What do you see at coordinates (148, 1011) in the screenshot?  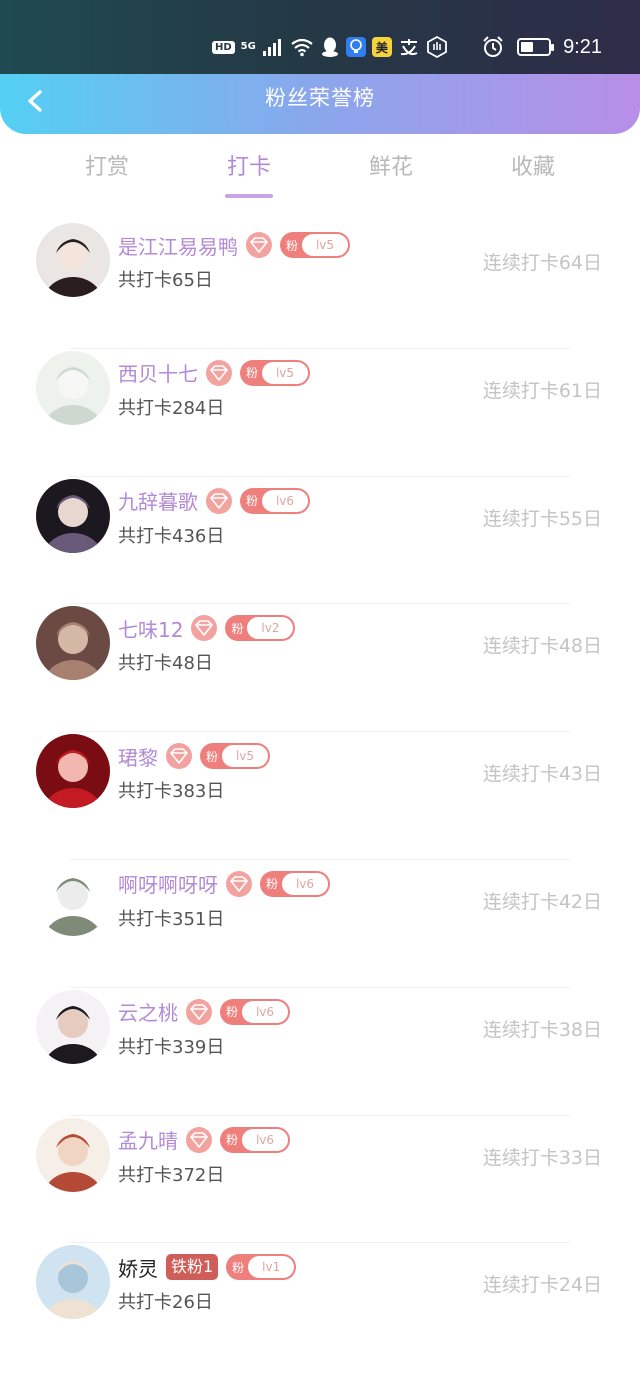 I see `username: 云之桃` at bounding box center [148, 1011].